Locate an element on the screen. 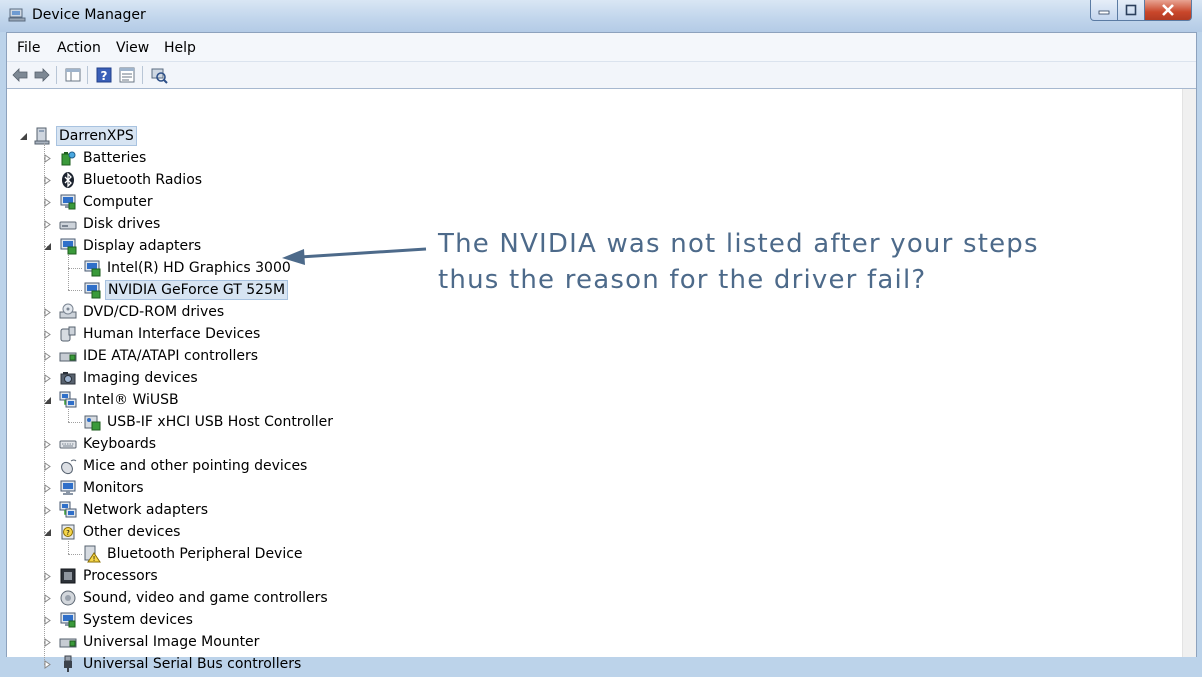 The height and width of the screenshot is (677, 1202). tree-item-system-devices: System devices is located at coordinates (138, 620).